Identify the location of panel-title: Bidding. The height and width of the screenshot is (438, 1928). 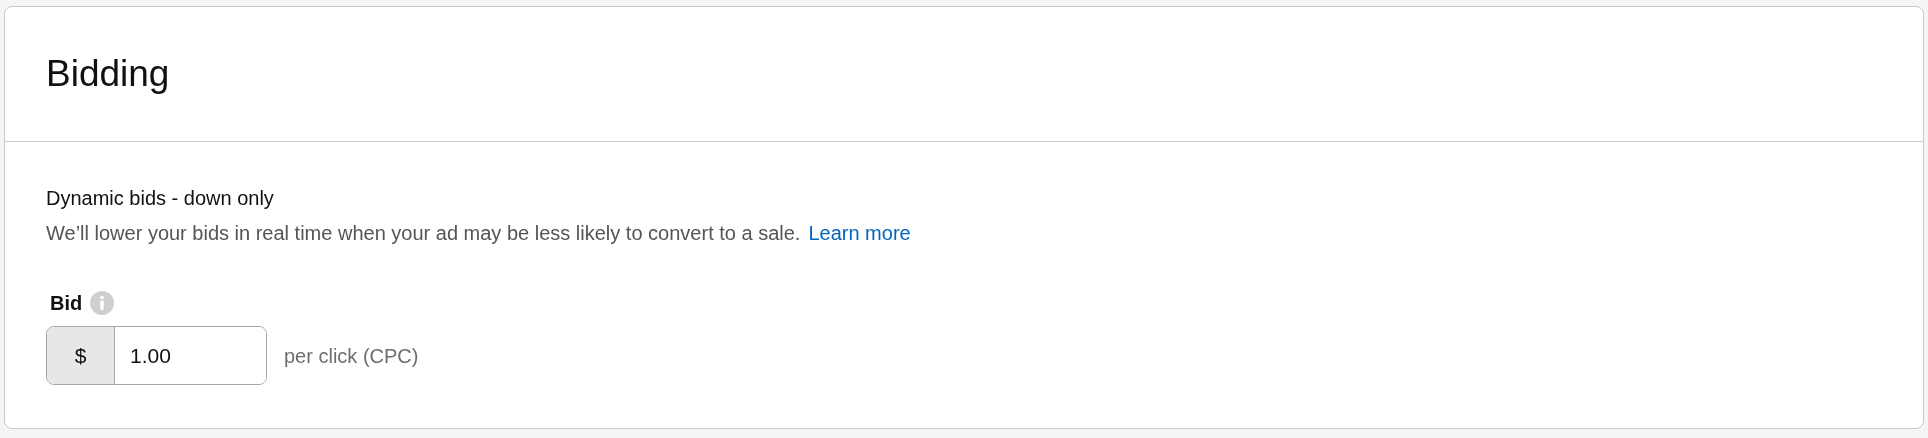
(108, 74).